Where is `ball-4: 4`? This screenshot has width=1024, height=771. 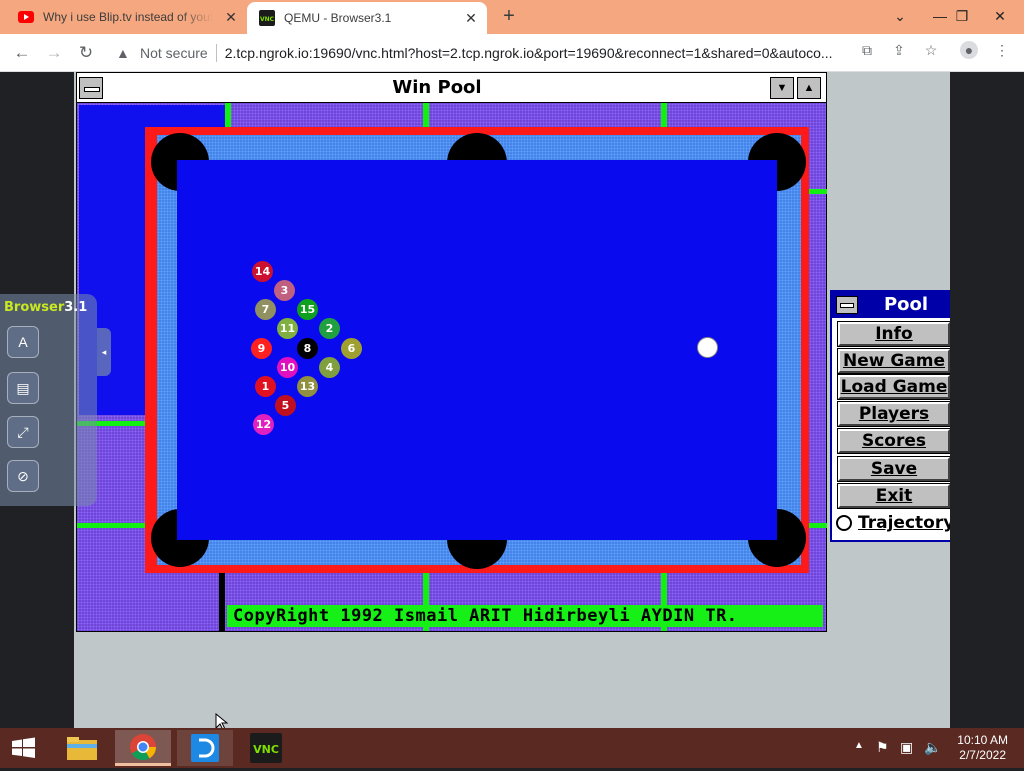 ball-4: 4 is located at coordinates (329, 367).